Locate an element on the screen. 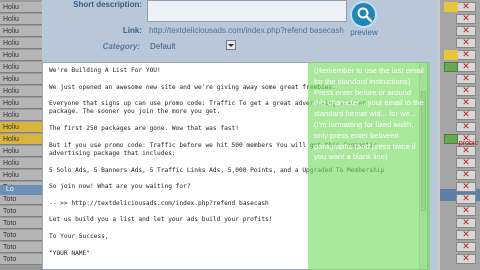  category-dropdown-button is located at coordinates (231, 45).